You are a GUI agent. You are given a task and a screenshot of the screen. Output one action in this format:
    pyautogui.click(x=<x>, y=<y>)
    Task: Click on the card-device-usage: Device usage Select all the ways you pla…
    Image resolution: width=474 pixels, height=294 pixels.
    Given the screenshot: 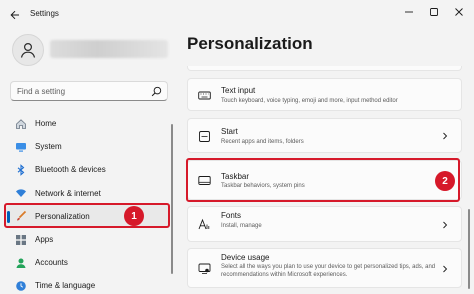 What is the action you would take?
    pyautogui.click(x=324, y=268)
    